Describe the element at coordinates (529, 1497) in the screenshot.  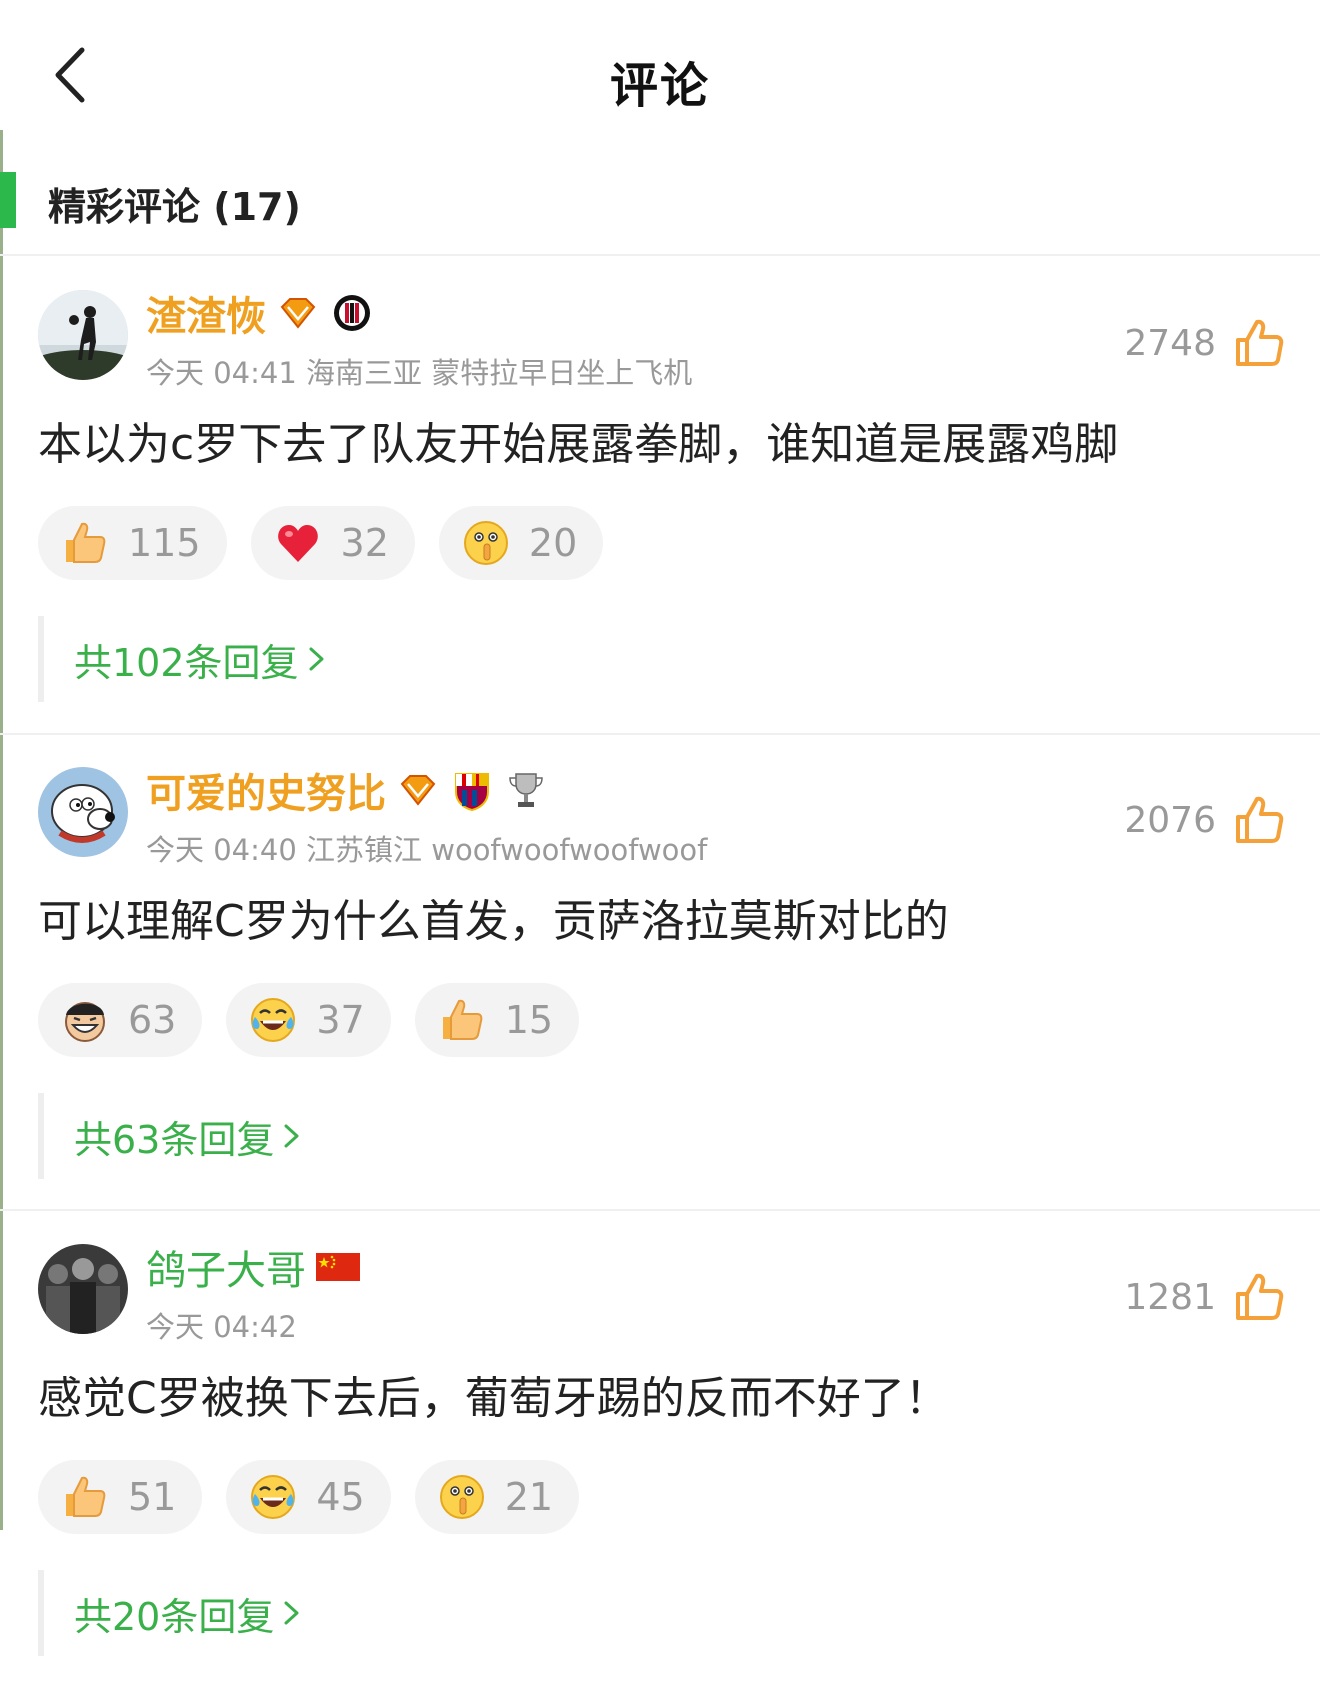
I see `reaction-count: 21` at that location.